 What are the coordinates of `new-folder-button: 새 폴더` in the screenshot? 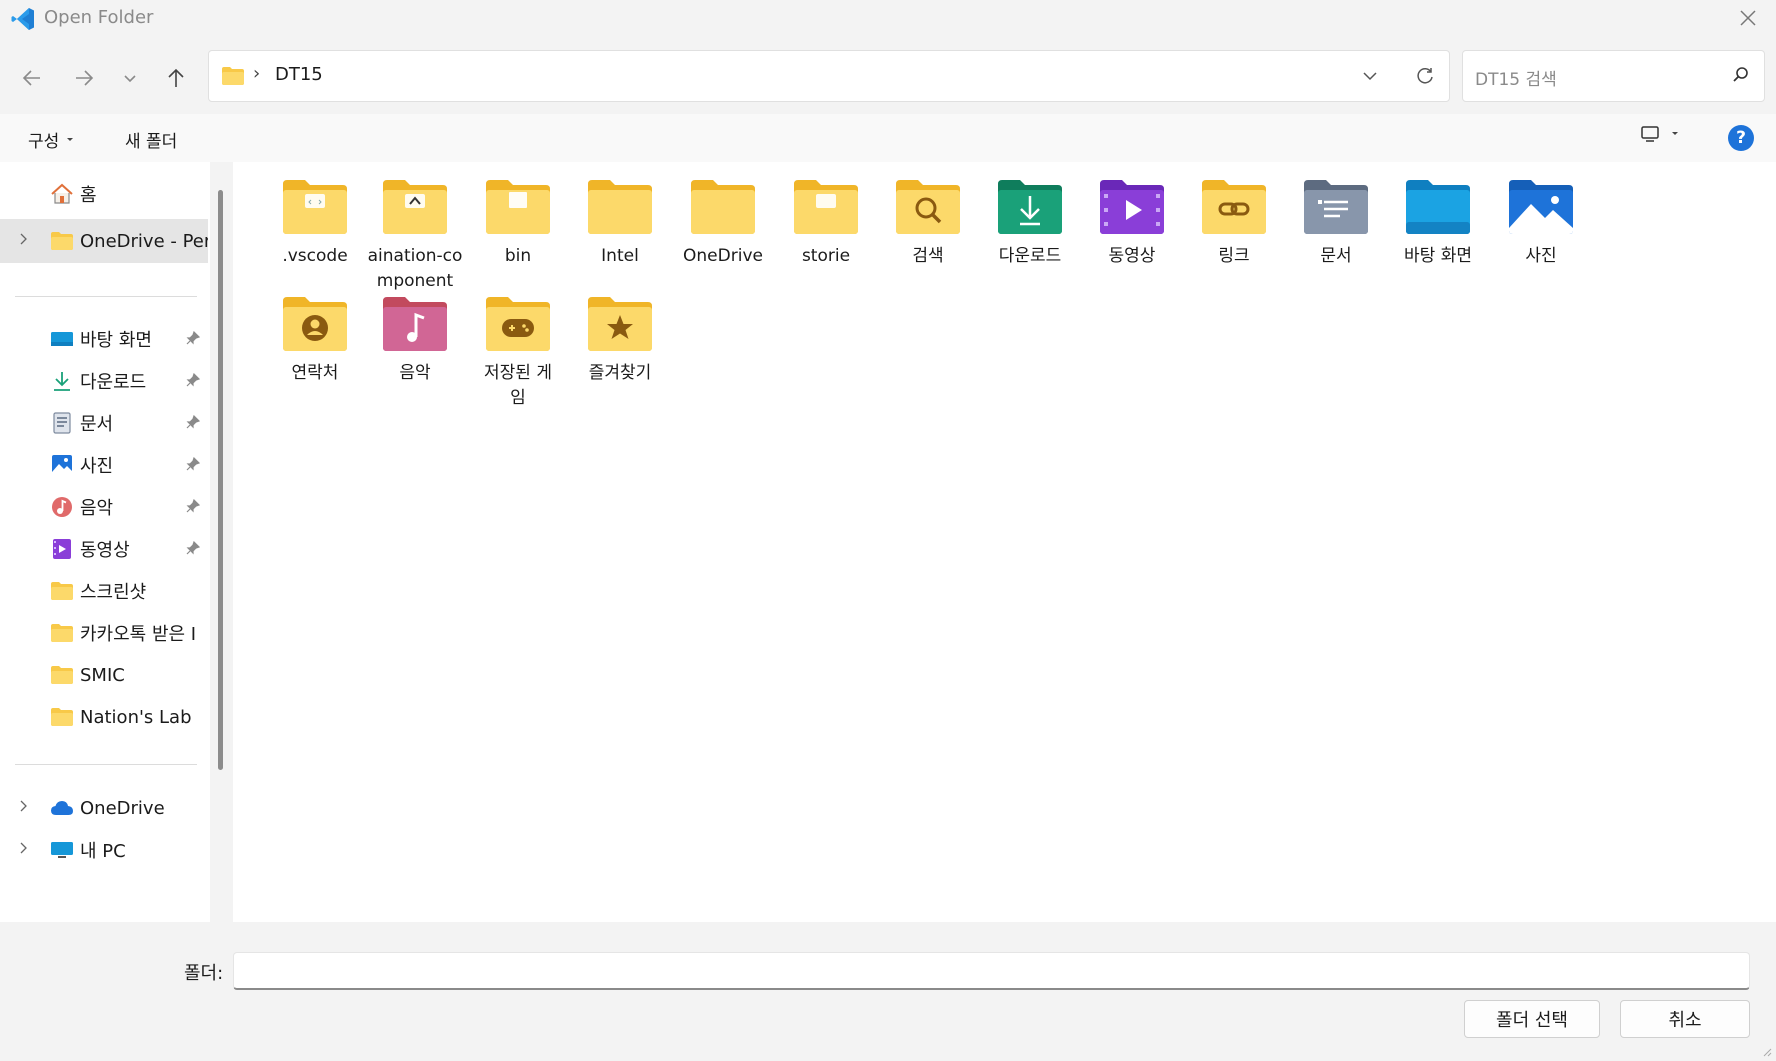 It's located at (151, 139).